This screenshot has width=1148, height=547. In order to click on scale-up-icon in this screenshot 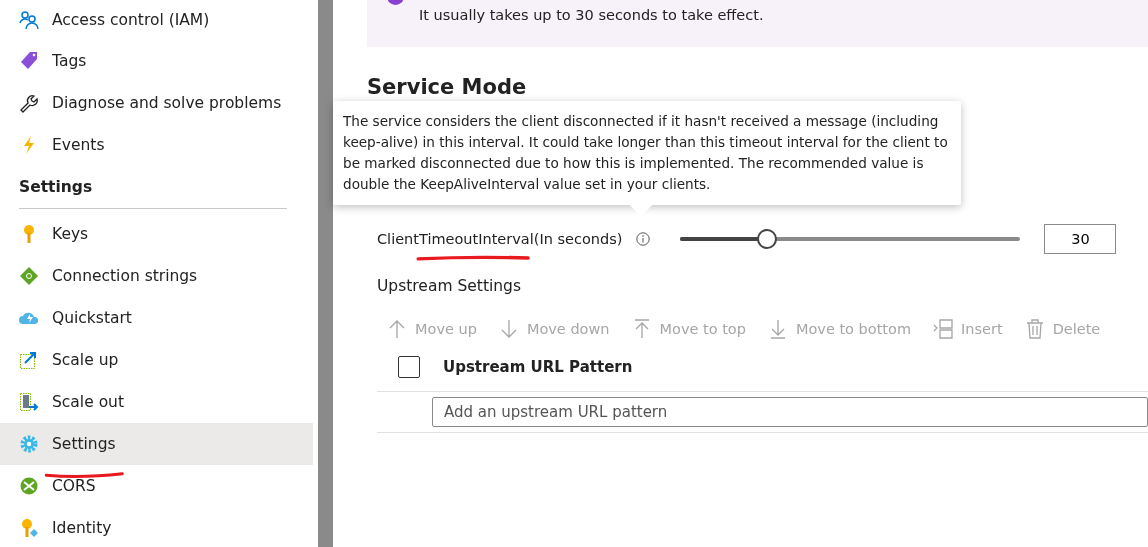, I will do `click(29, 360)`.